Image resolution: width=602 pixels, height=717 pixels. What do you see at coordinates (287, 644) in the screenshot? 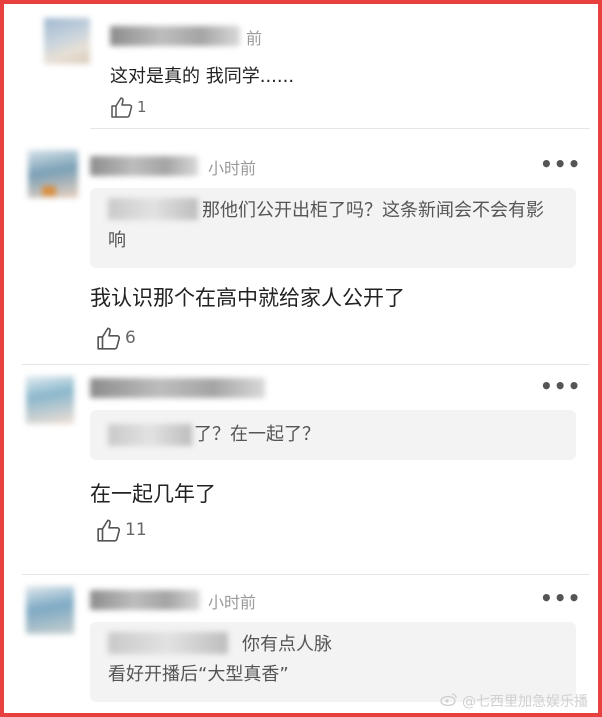
I see `quoted-text-line-1: 你有点人脉` at bounding box center [287, 644].